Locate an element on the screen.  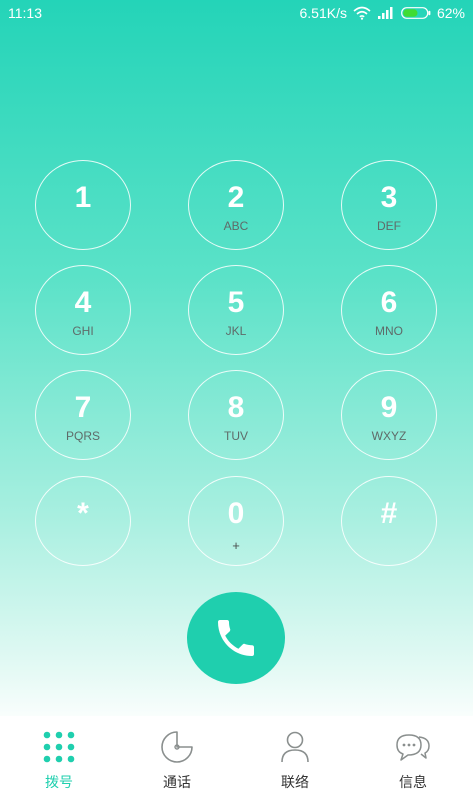
key-digit: # is located at coordinates (389, 513).